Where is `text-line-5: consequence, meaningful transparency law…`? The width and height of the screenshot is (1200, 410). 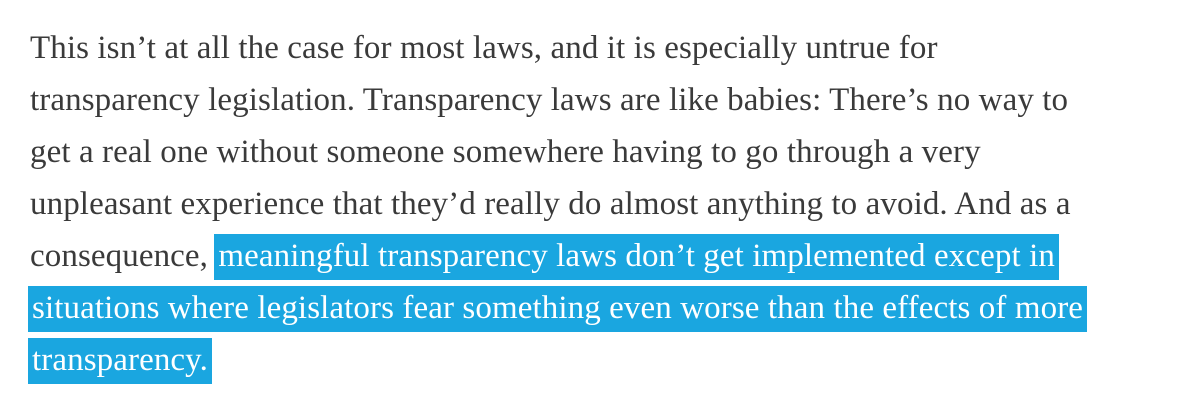 text-line-5: consequence, meaningful transparency law… is located at coordinates (605, 256).